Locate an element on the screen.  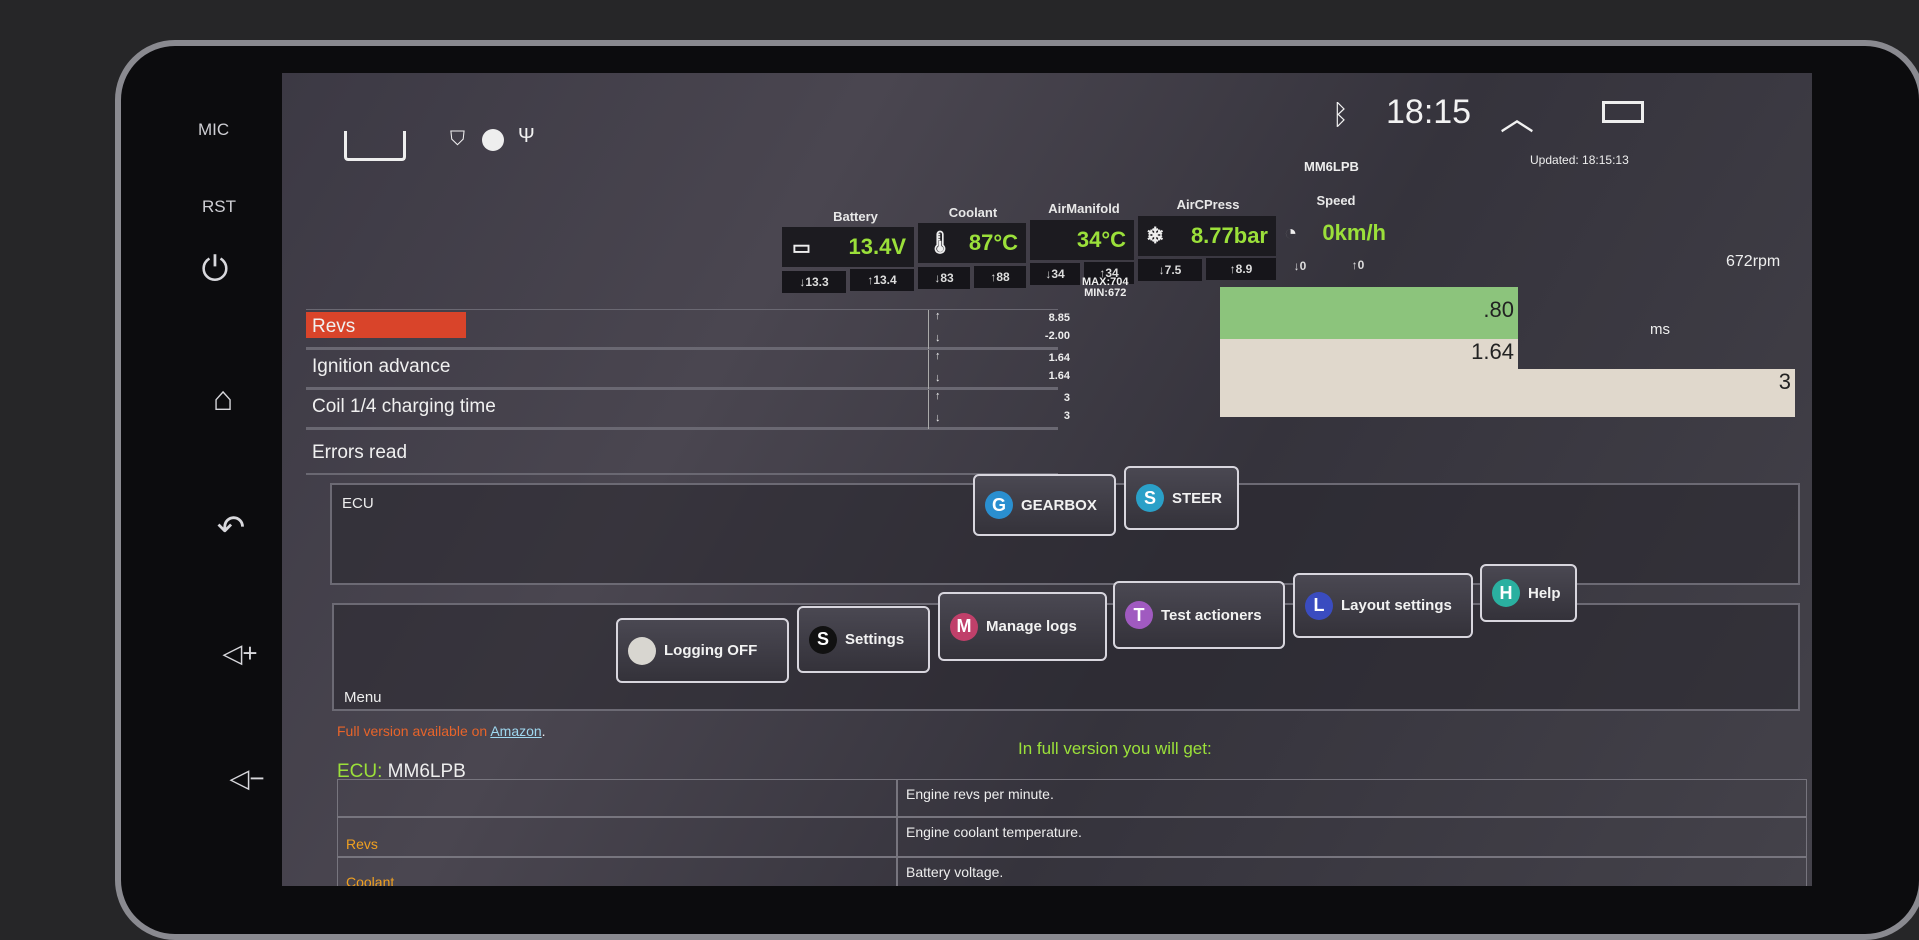
ecu-panel-label: ECU is located at coordinates (358, 503).